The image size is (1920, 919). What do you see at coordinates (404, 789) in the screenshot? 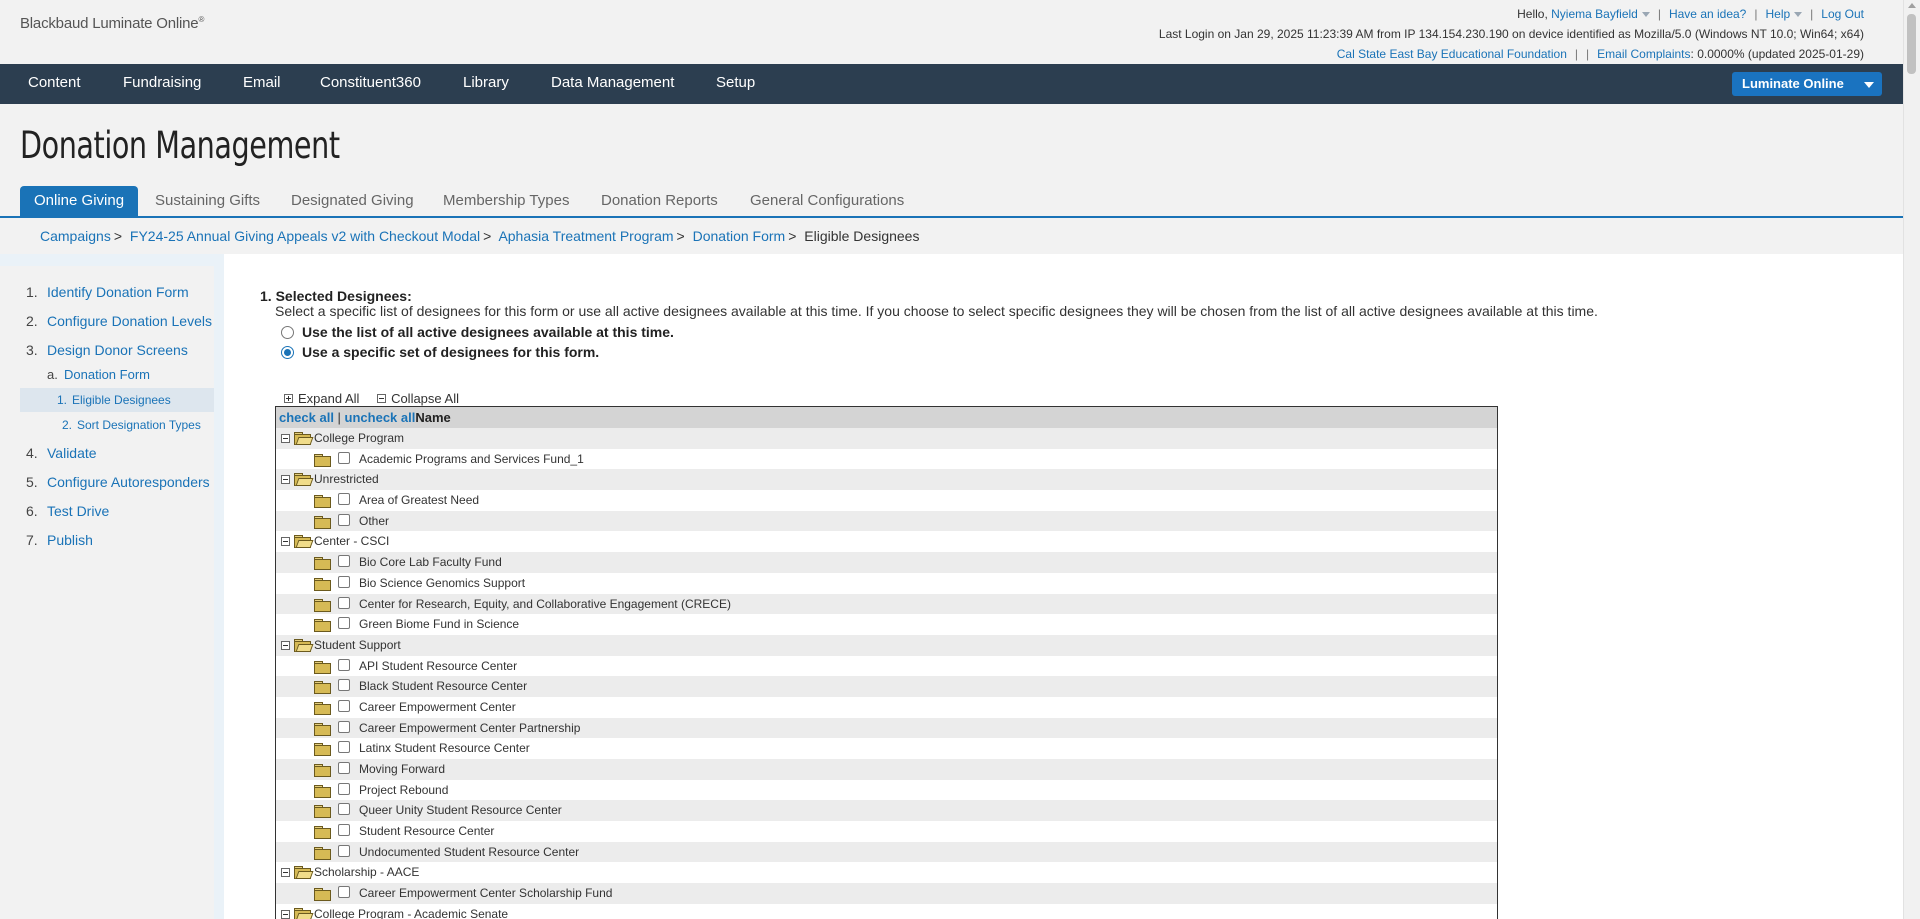
I see `designee-label: Project Rebound` at bounding box center [404, 789].